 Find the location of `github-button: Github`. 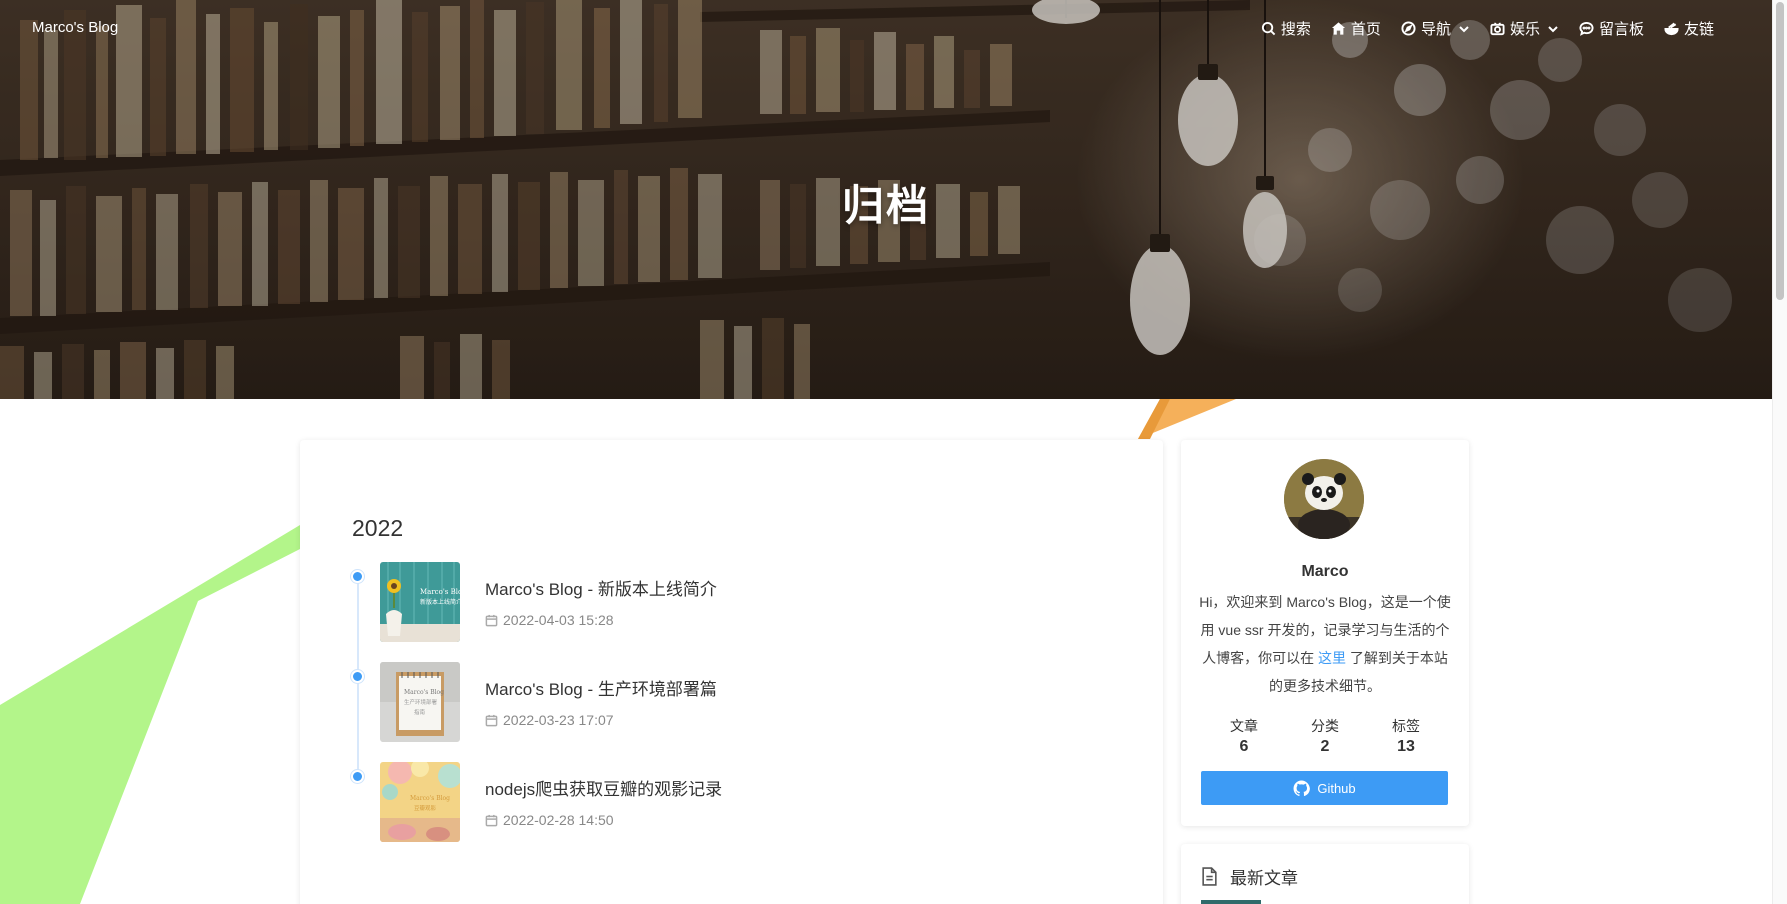

github-button: Github is located at coordinates (1324, 788).